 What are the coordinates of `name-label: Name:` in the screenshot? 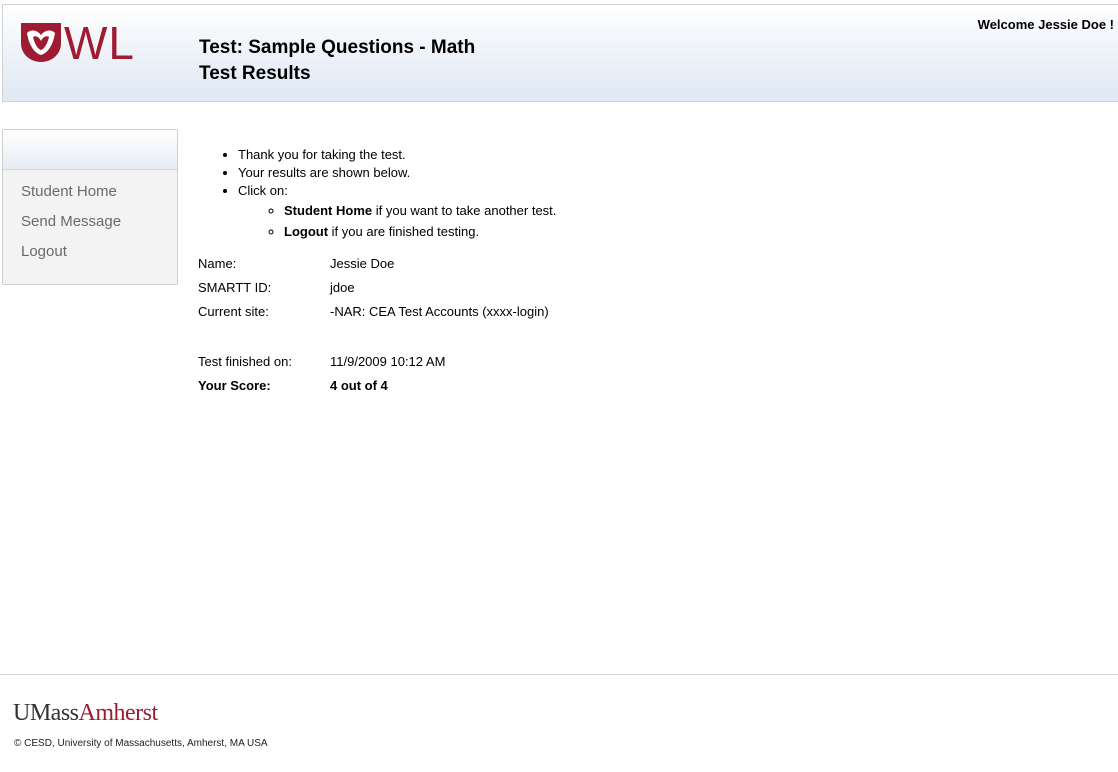 It's located at (217, 263).